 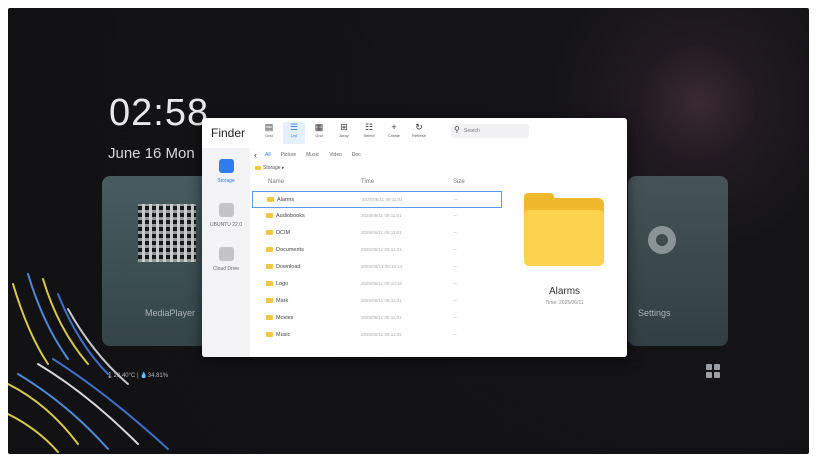 I want to click on preview-pane: Alarms Time: 2025/06/11, so click(x=564, y=252).